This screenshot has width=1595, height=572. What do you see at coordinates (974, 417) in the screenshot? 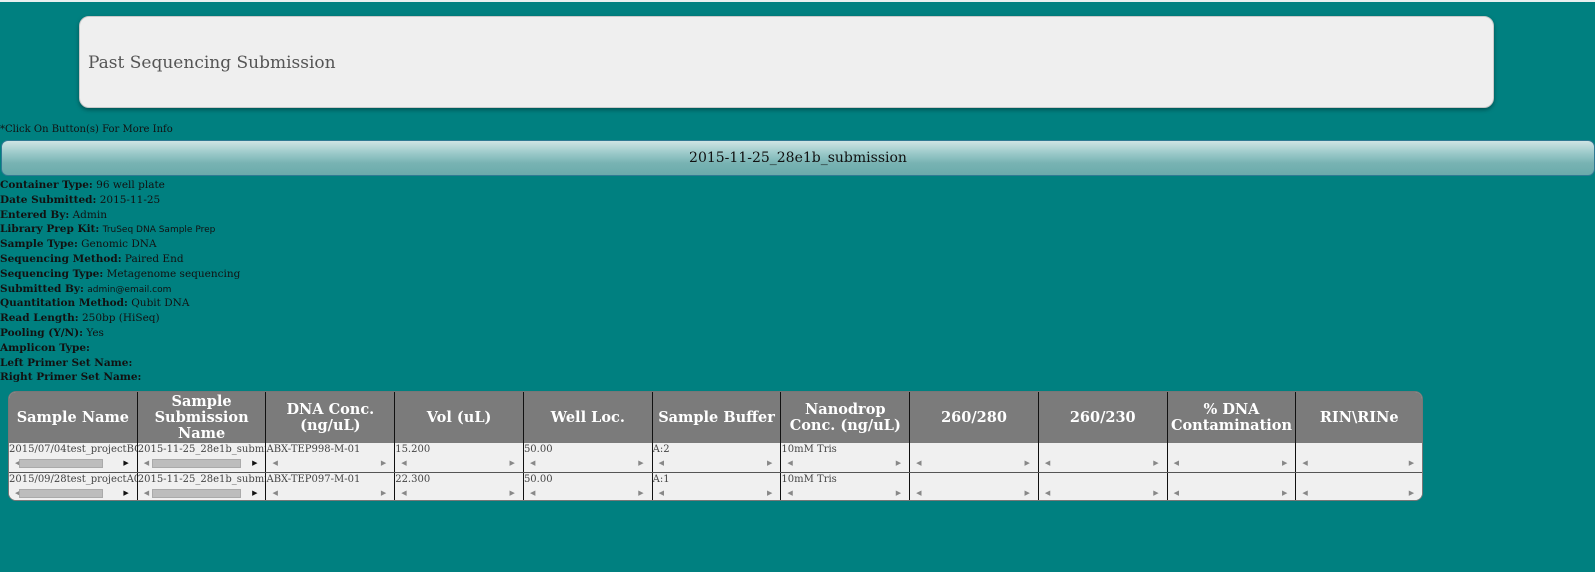
I see `column-header: 260/280` at bounding box center [974, 417].